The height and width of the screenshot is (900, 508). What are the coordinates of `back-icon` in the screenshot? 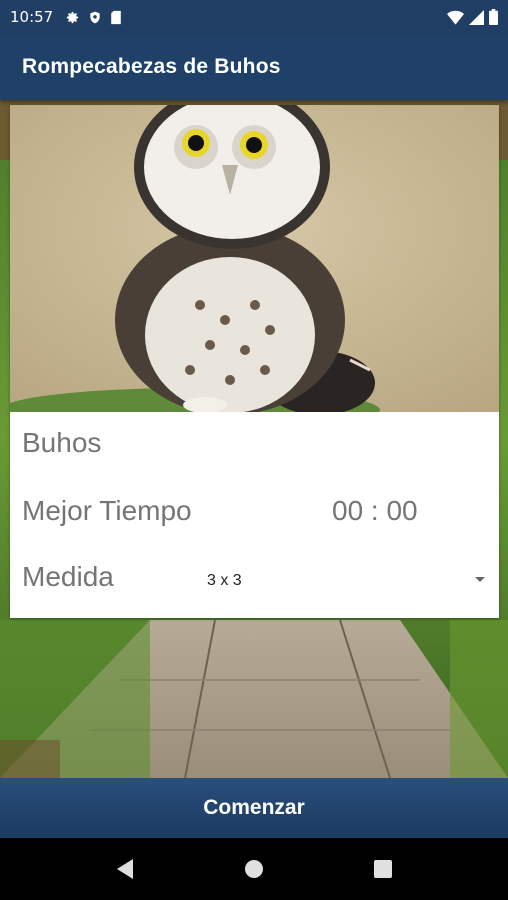 It's located at (124, 869).